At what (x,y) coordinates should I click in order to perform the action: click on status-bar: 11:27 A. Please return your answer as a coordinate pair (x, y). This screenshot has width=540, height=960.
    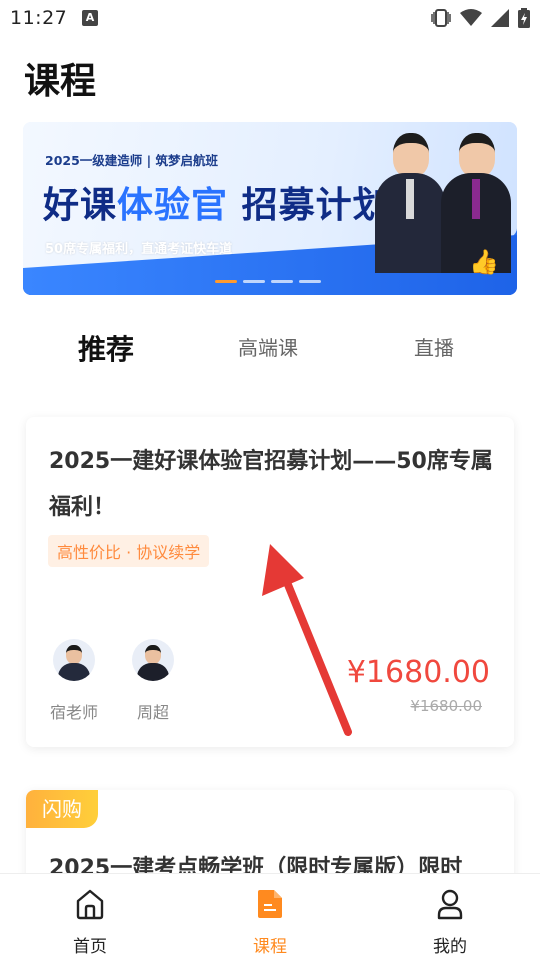
    Looking at the image, I should click on (270, 18).